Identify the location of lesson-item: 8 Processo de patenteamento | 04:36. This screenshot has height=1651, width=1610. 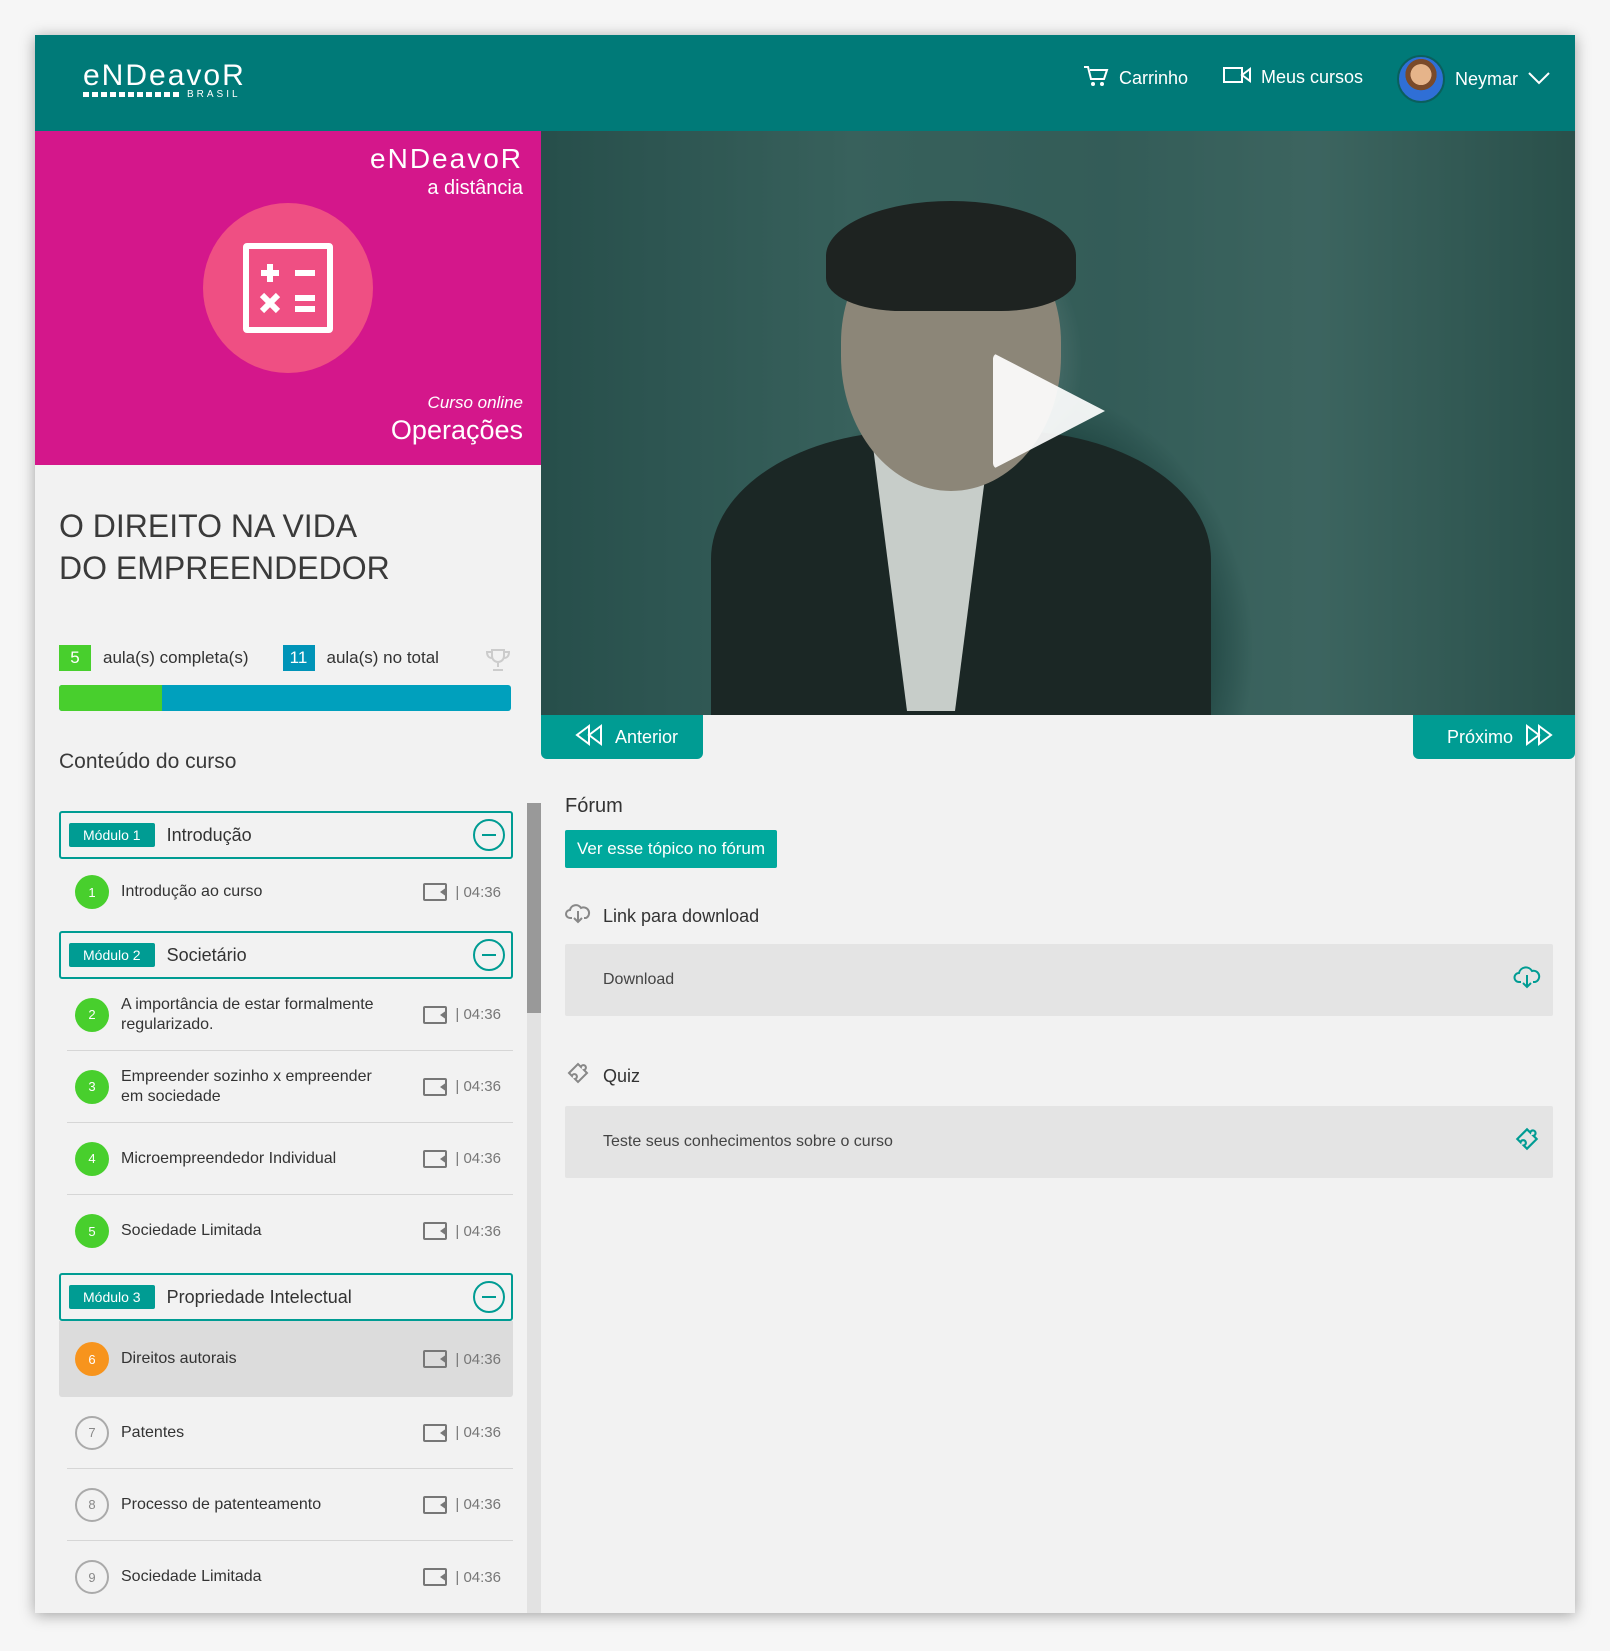
(290, 1505).